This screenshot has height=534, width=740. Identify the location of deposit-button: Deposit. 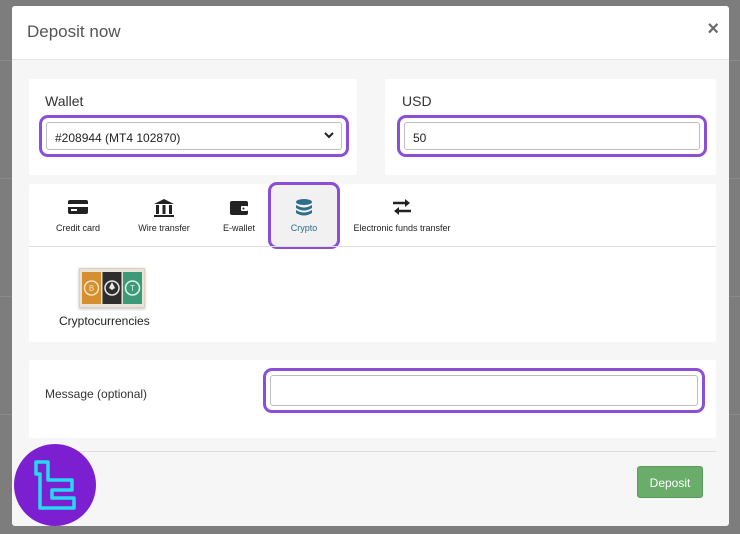
(670, 482).